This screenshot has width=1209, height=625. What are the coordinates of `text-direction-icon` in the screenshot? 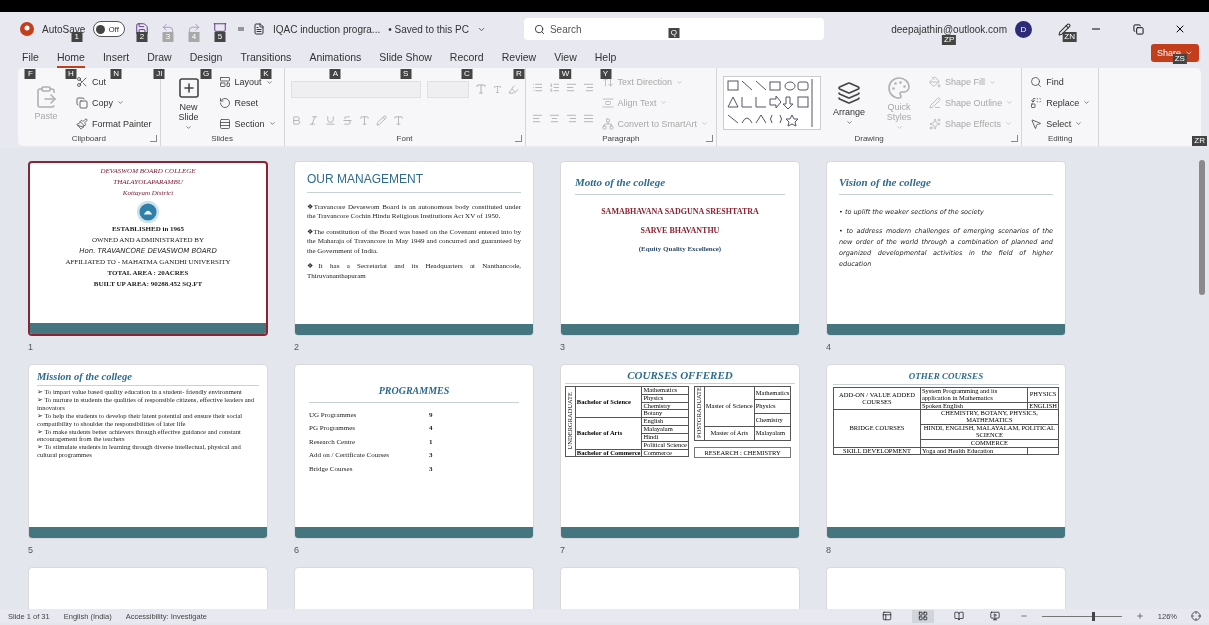 It's located at (607, 82).